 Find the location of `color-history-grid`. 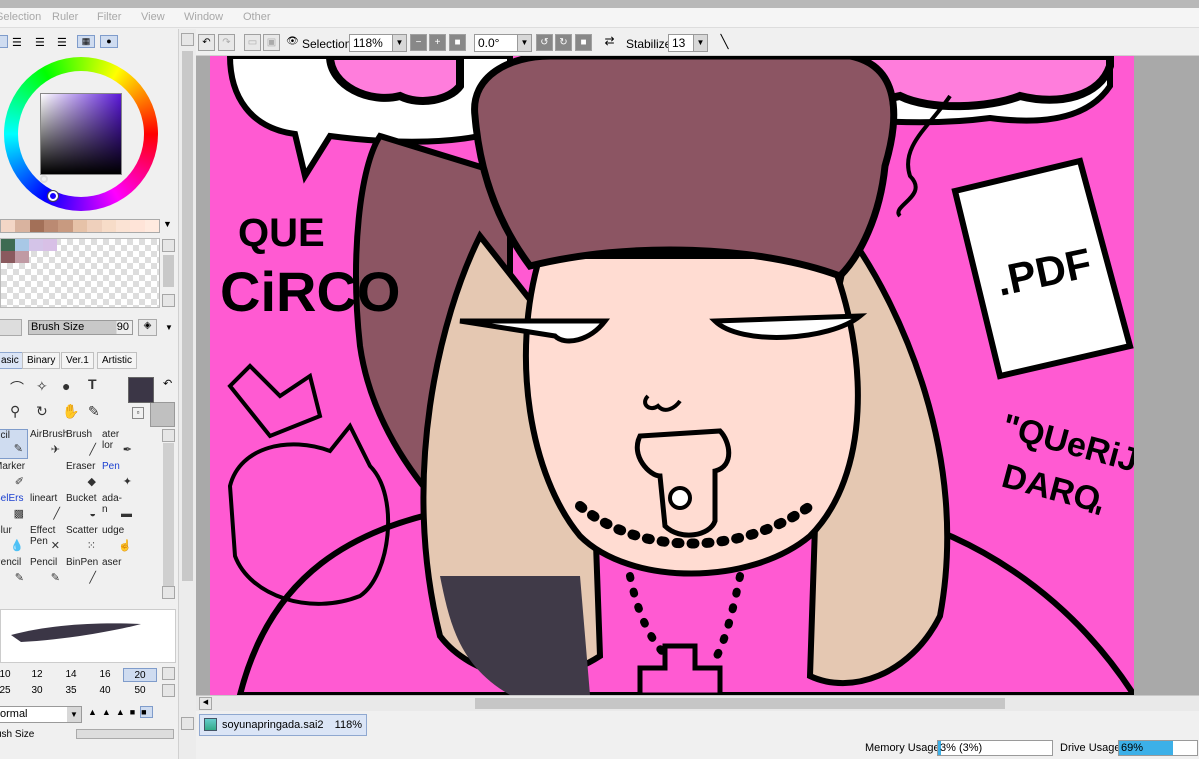

color-history-grid is located at coordinates (80, 273).